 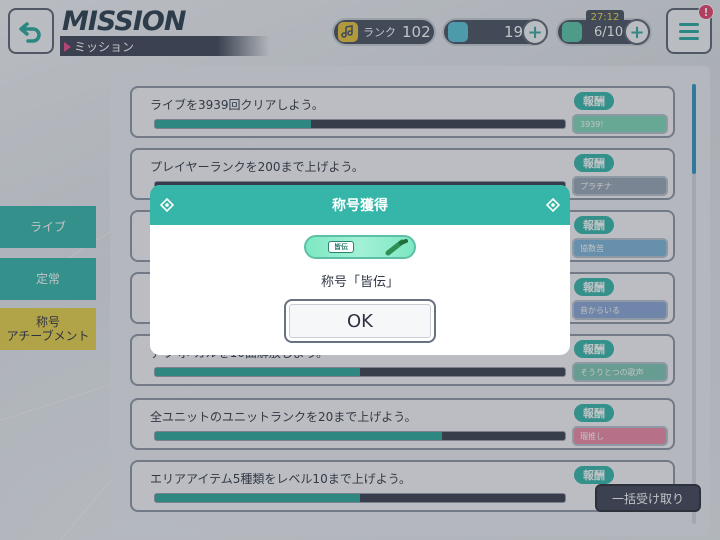 I want to click on title-badge-image: 皆伝, so click(x=360, y=247).